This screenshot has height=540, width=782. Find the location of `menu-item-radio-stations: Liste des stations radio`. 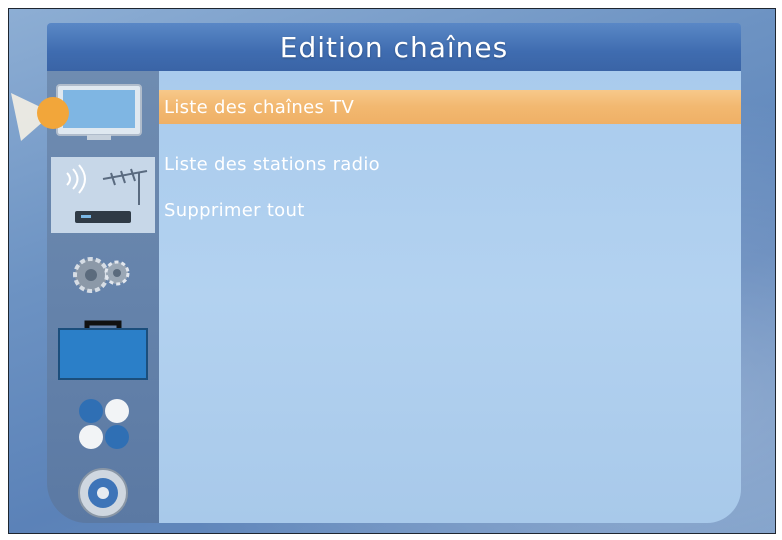

menu-item-radio-stations: Liste des stations radio is located at coordinates (450, 164).